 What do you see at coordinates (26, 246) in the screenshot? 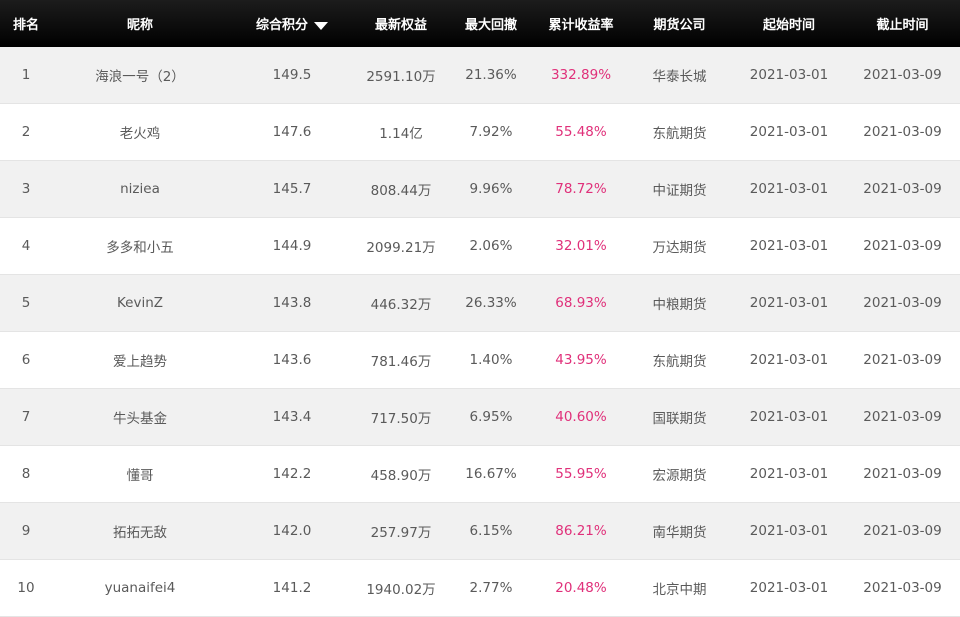
I see `cell-rank: 4` at bounding box center [26, 246].